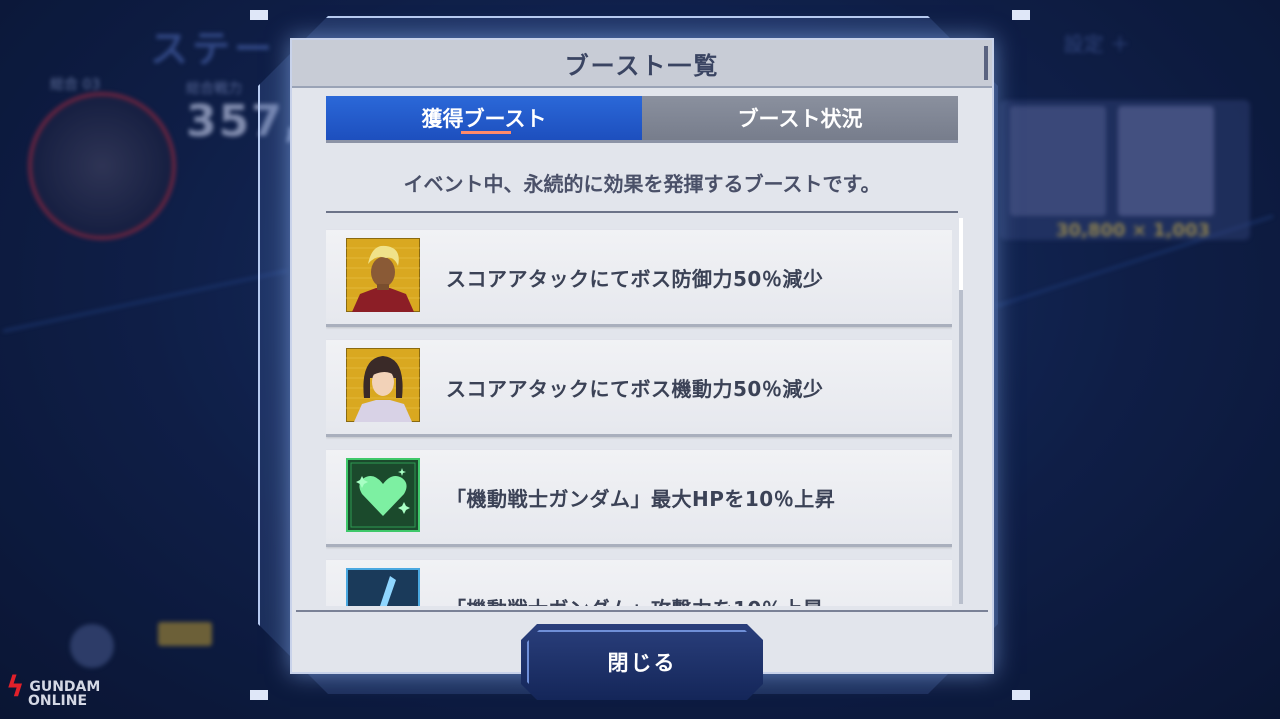 The height and width of the screenshot is (719, 1280). I want to click on sword-attack-icon, so click(383, 587).